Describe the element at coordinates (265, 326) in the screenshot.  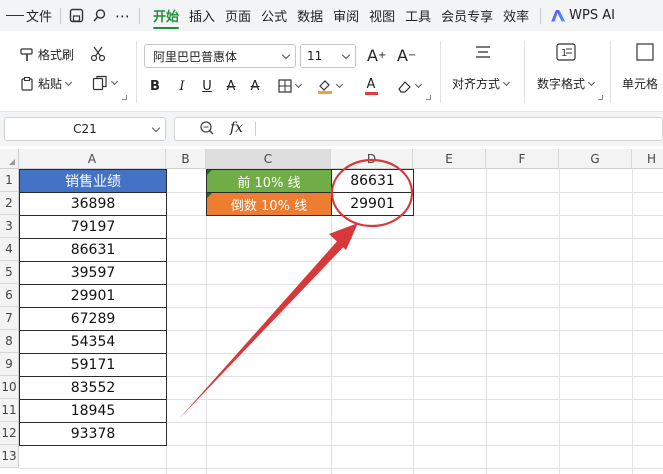
I see `annotation-arrow-shaft` at that location.